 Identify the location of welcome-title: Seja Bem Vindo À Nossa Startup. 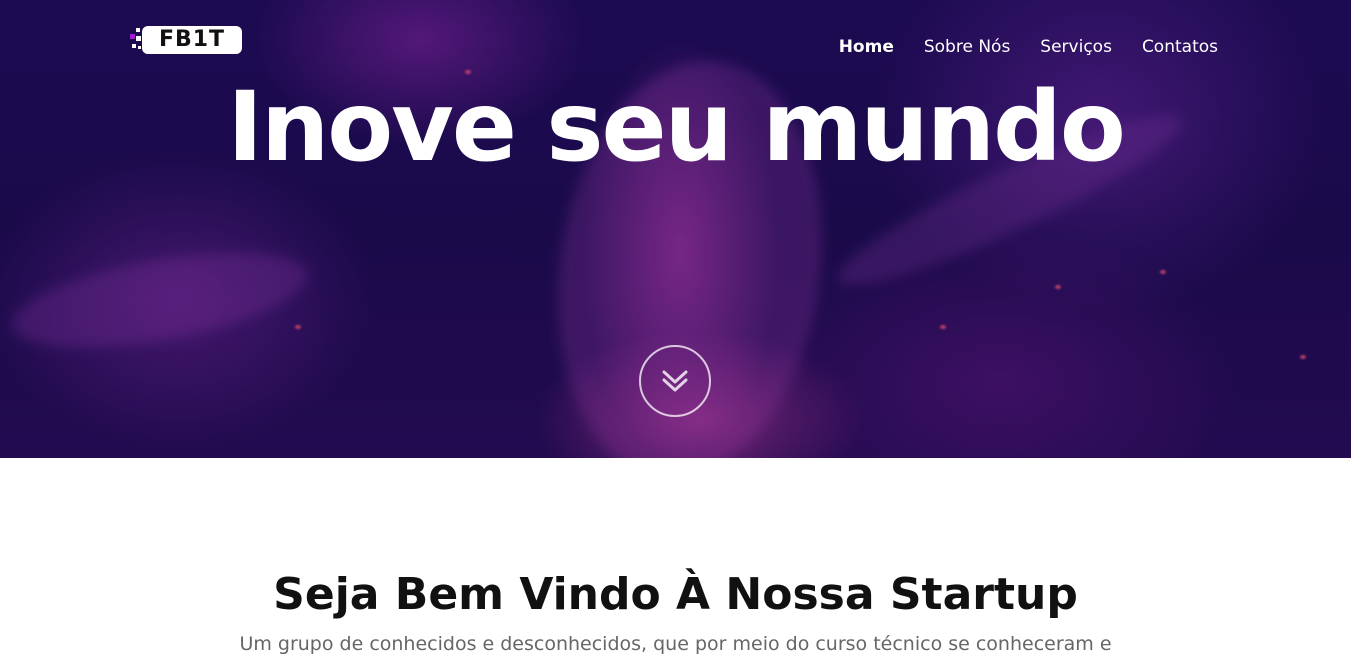
(675, 594).